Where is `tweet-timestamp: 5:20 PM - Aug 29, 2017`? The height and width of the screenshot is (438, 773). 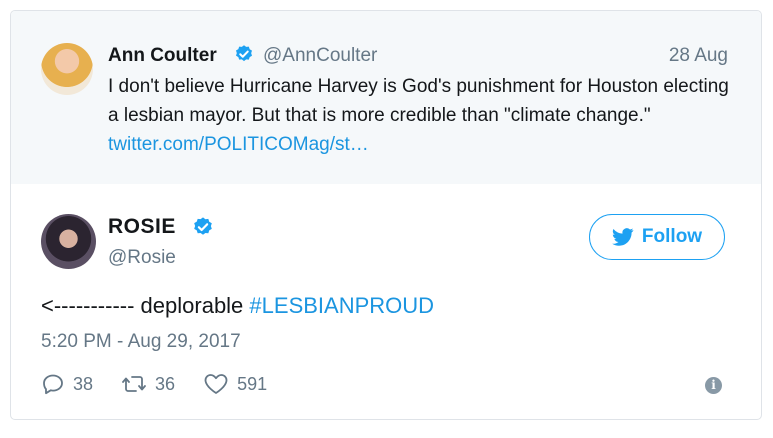
tweet-timestamp: 5:20 PM - Aug 29, 2017 is located at coordinates (141, 342).